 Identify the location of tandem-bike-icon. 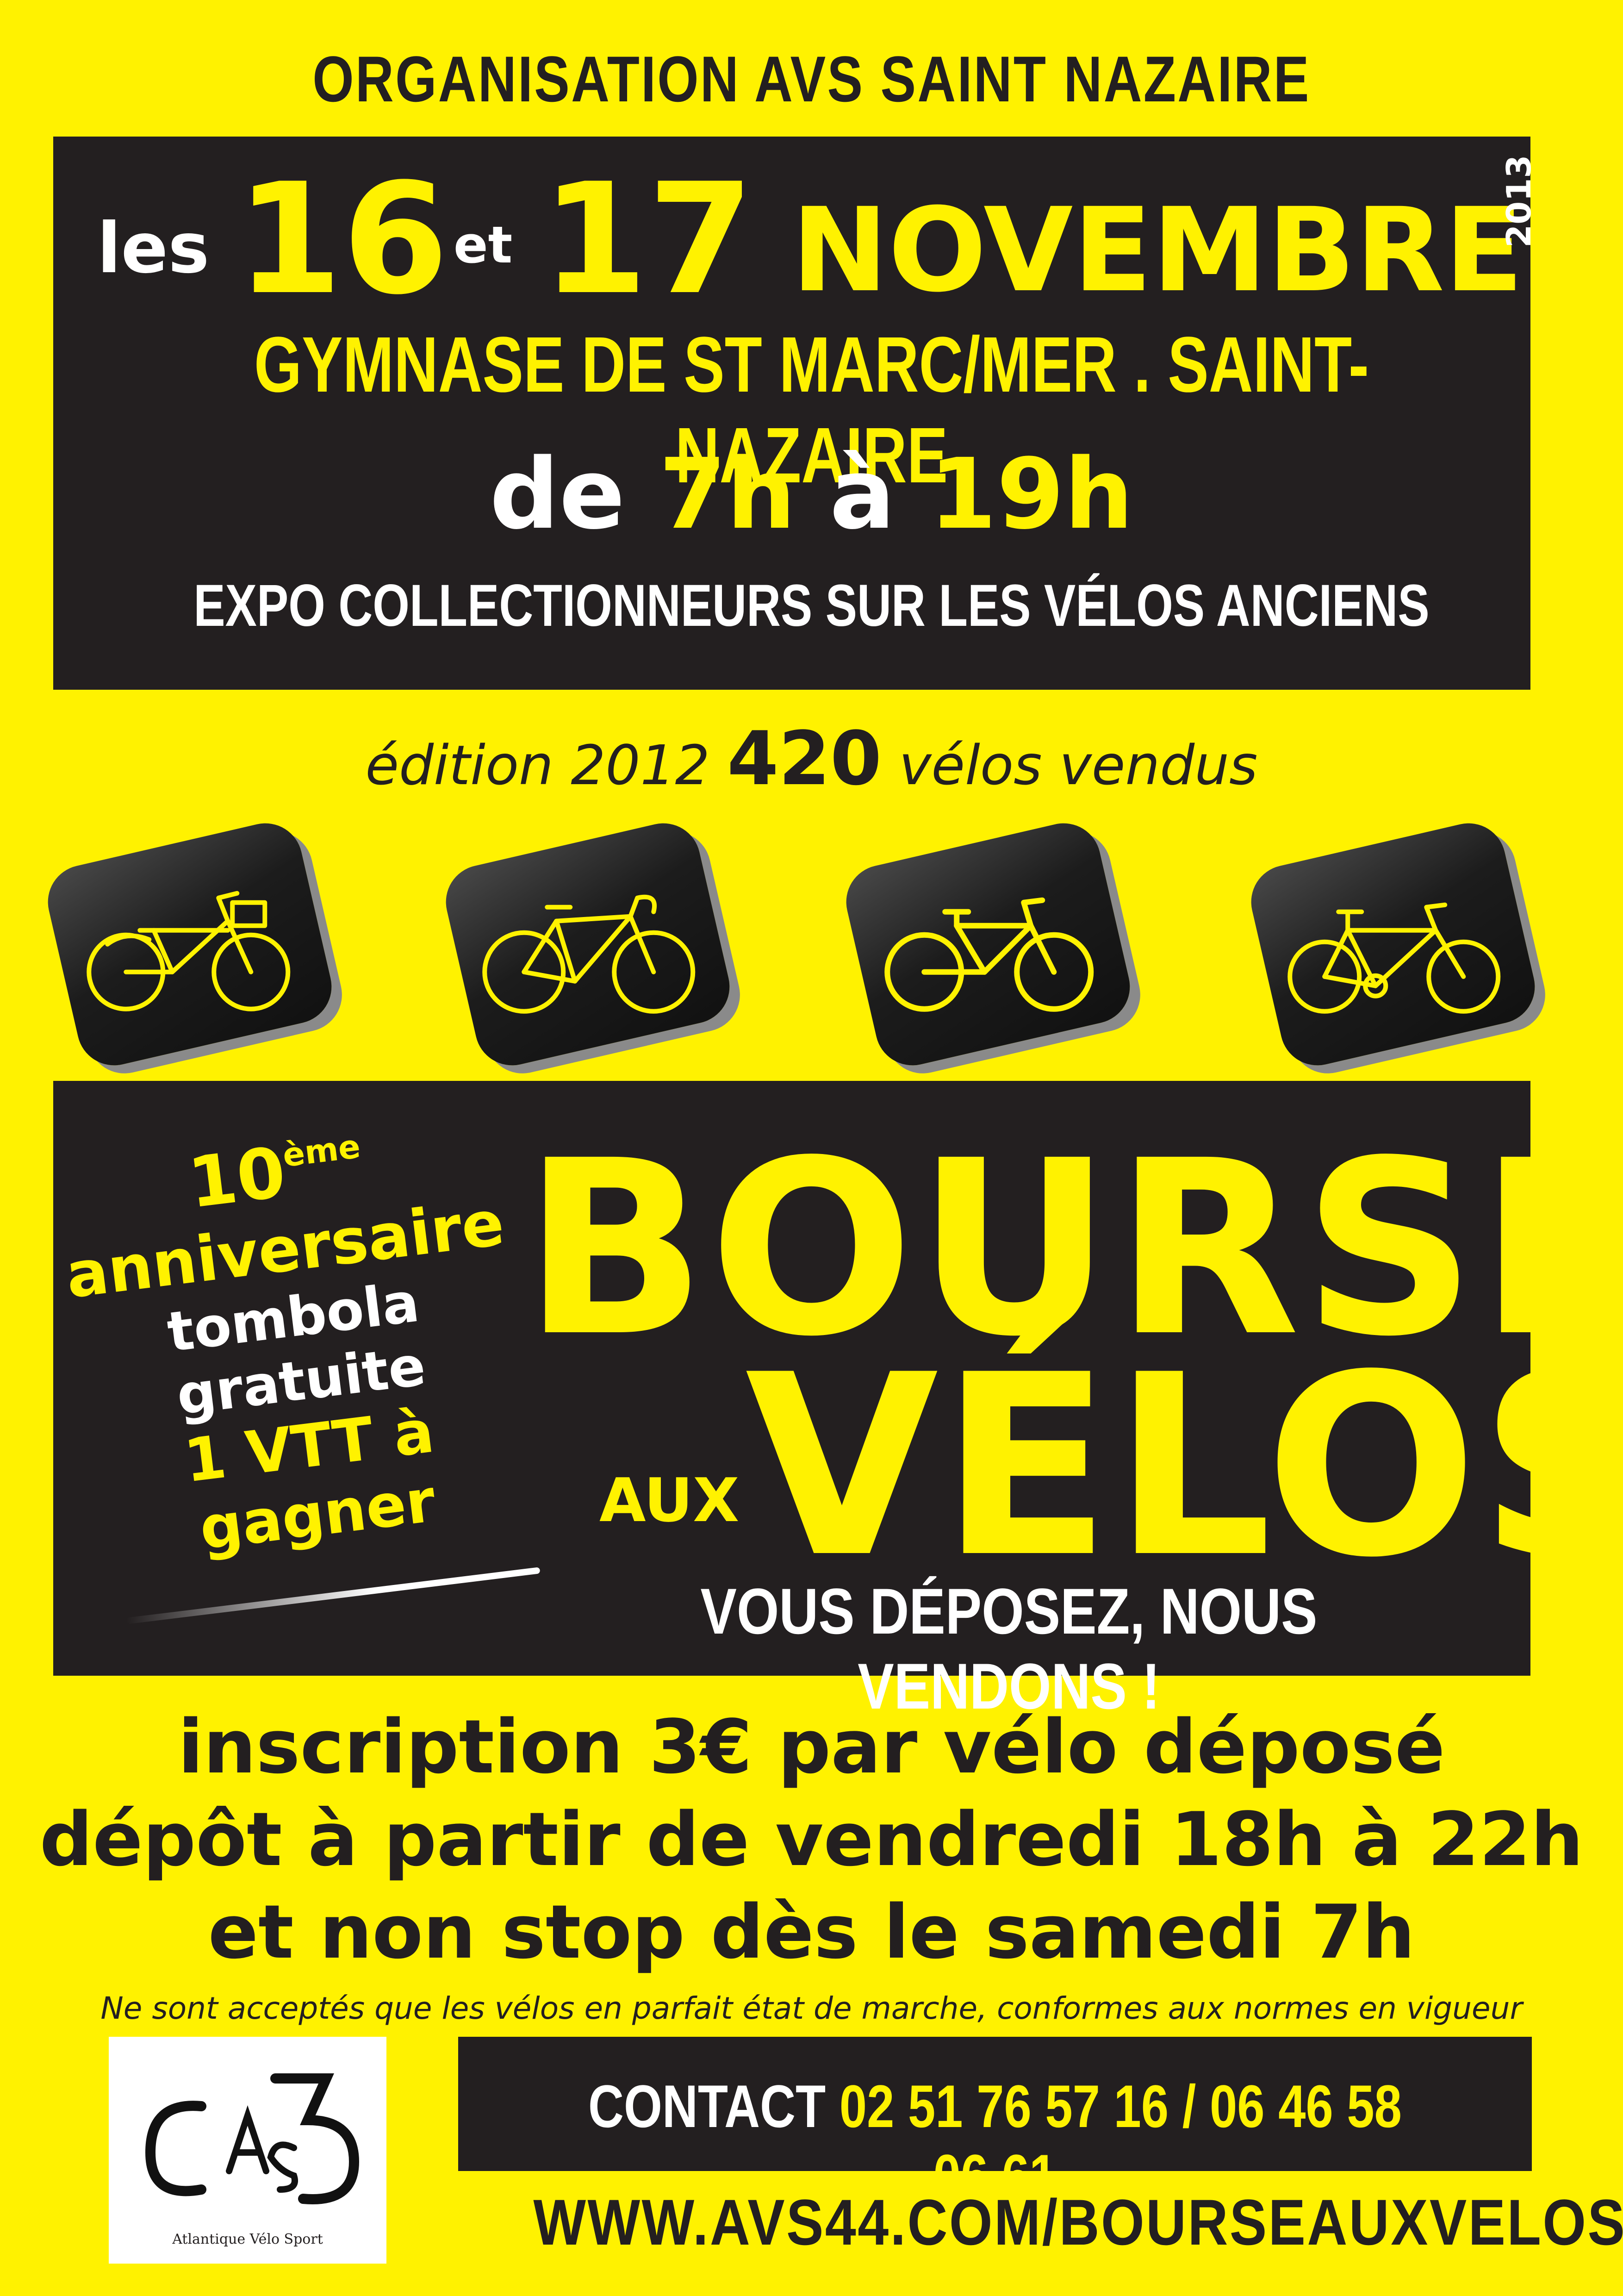
(1394, 958).